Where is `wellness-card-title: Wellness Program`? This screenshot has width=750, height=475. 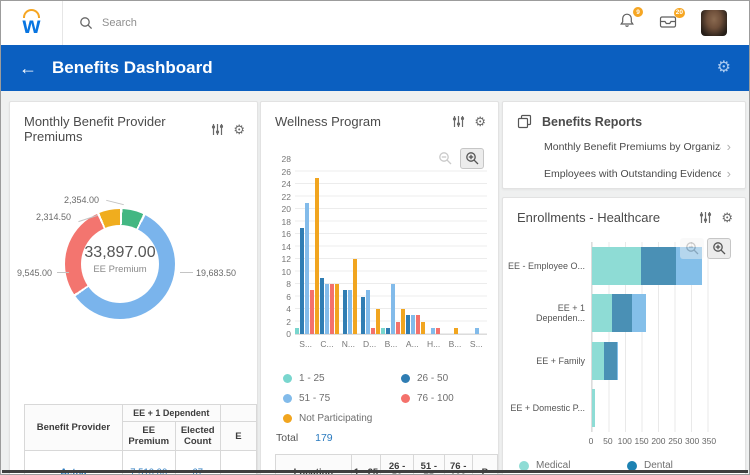 wellness-card-title: Wellness Program is located at coordinates (328, 121).